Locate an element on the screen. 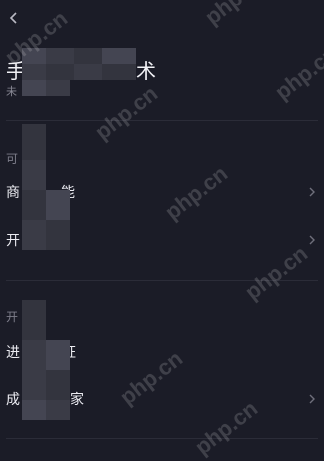 The image size is (324, 461). list-item-label: 商 能 is located at coordinates (40, 192).